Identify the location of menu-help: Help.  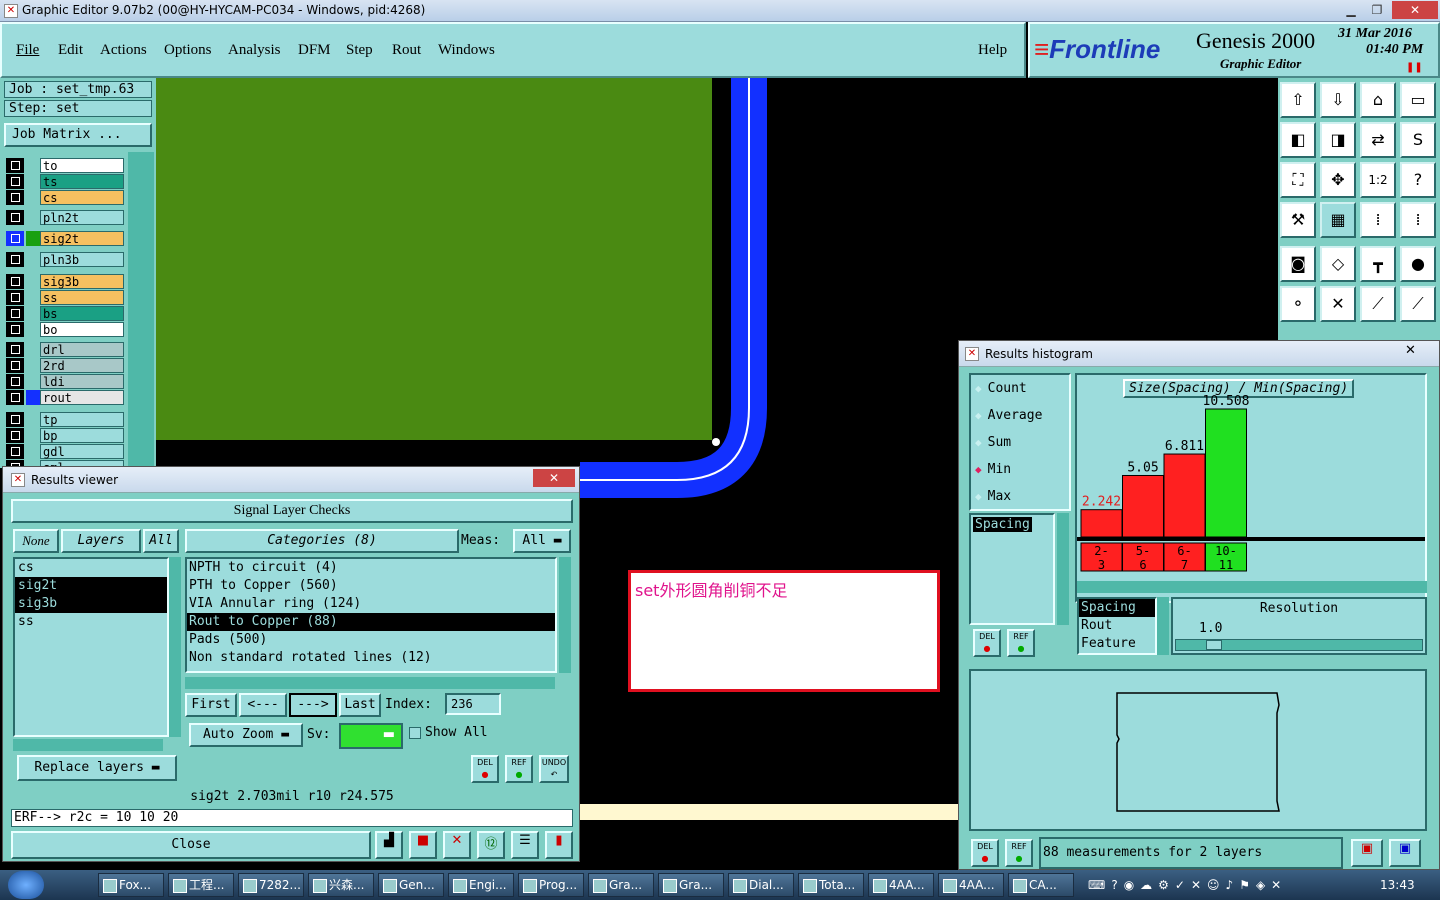
(992, 50).